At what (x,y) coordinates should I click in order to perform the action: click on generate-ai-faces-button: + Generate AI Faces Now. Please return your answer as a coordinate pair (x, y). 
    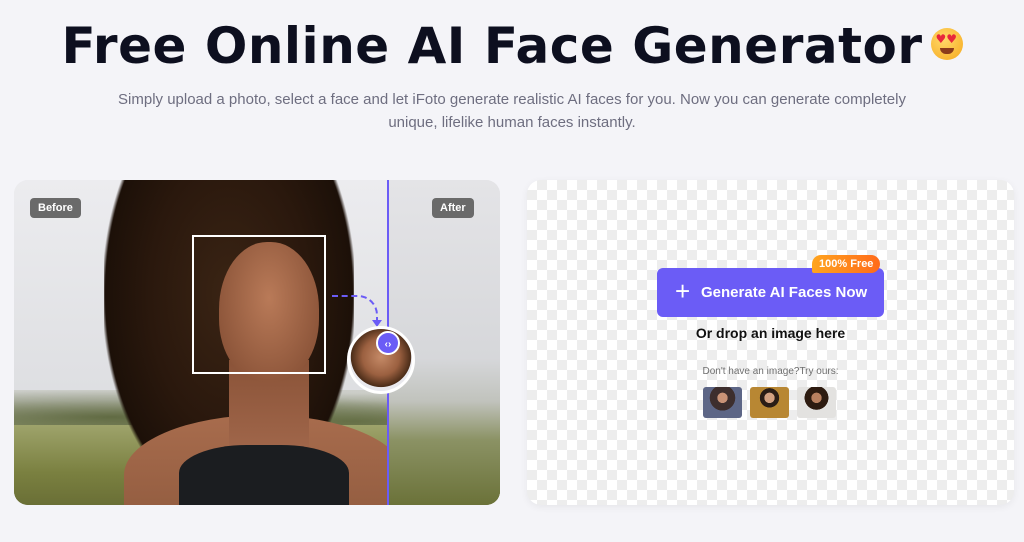
    Looking at the image, I should click on (770, 292).